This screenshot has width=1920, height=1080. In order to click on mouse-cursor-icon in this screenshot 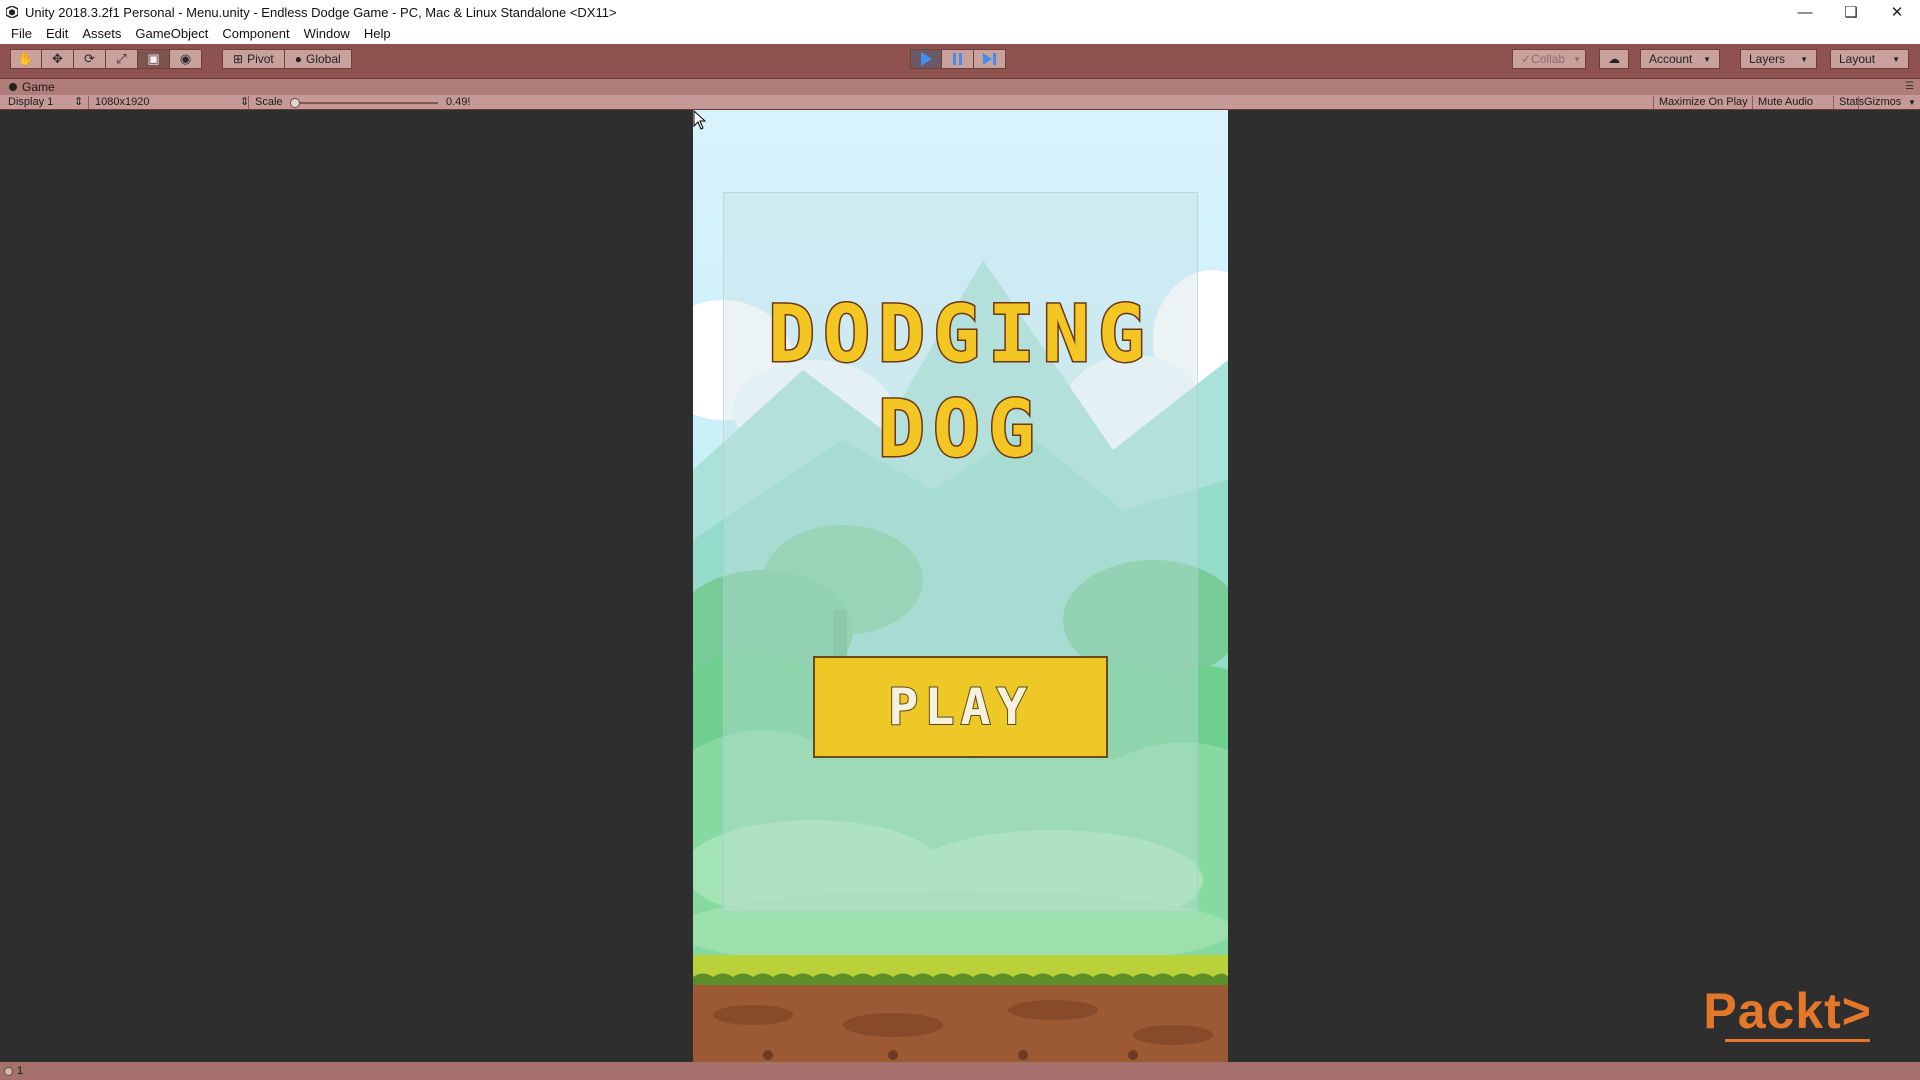, I will do `click(700, 120)`.